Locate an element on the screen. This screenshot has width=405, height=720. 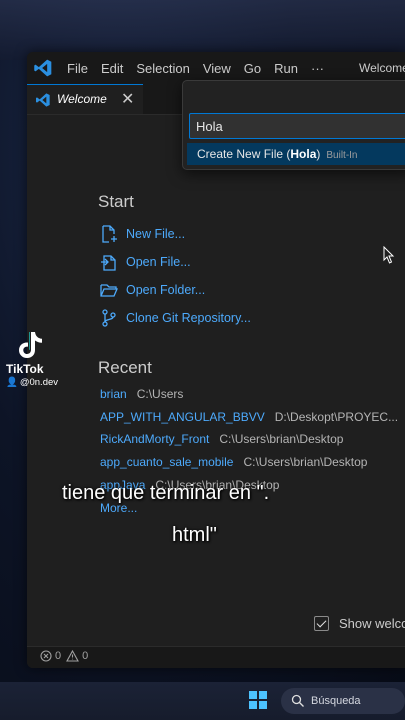
menu-more: ··· is located at coordinates (317, 68).